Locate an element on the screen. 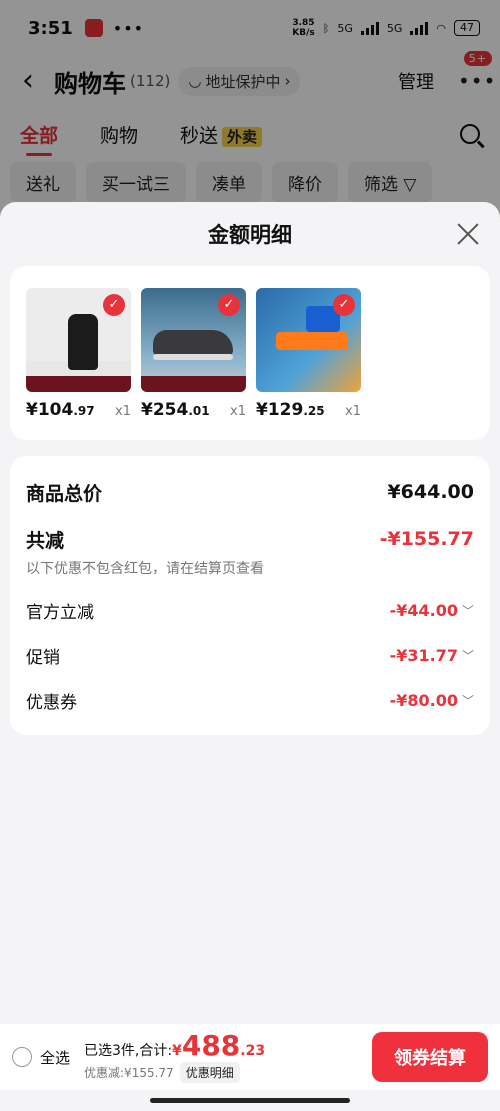 This screenshot has height=1111, width=500. product-image-shoe: ✓ is located at coordinates (193, 340).